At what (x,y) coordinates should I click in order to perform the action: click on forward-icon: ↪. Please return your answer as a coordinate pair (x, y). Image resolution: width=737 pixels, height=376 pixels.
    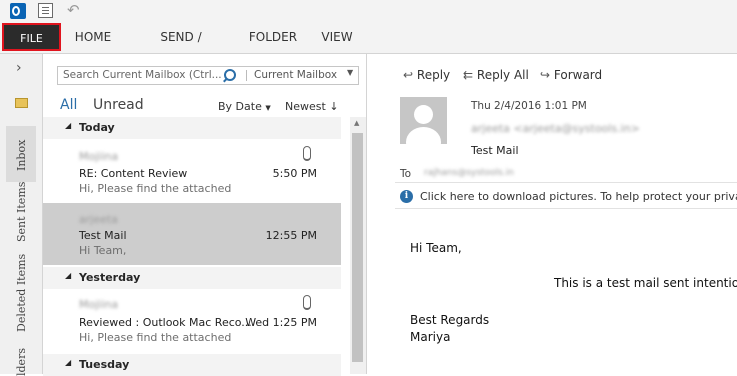
    Looking at the image, I should click on (545, 75).